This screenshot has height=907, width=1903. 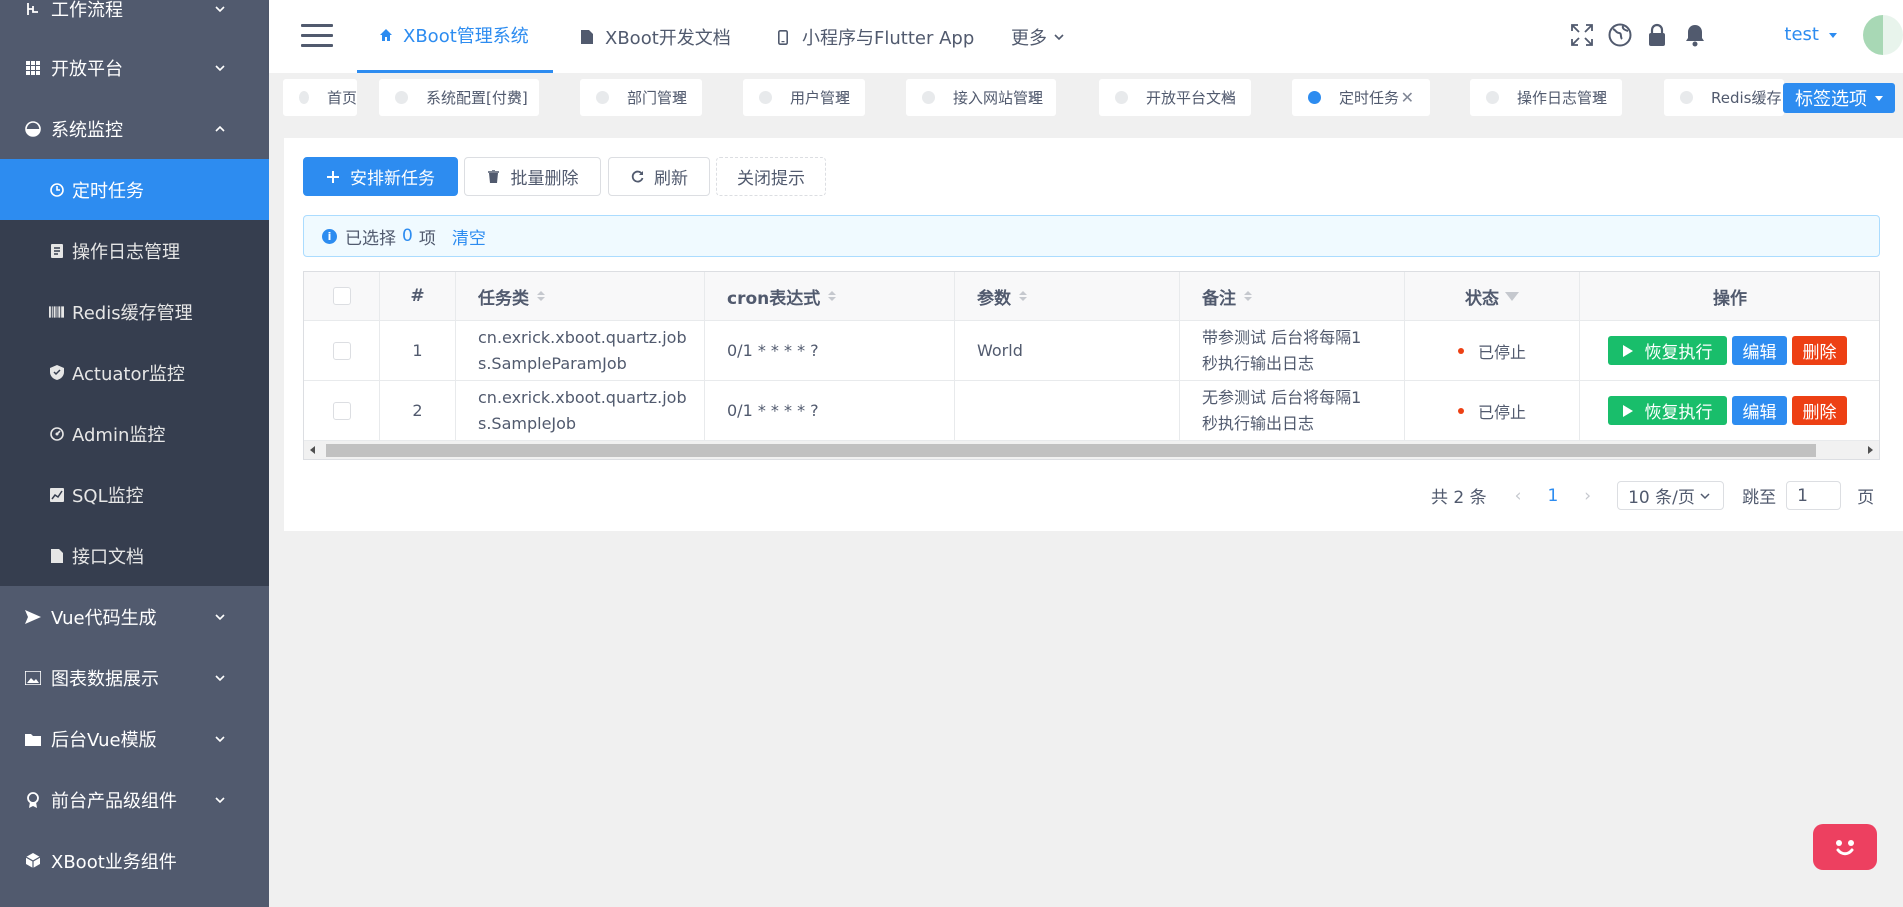 I want to click on tag-options-button: 标签选项, so click(x=1839, y=98).